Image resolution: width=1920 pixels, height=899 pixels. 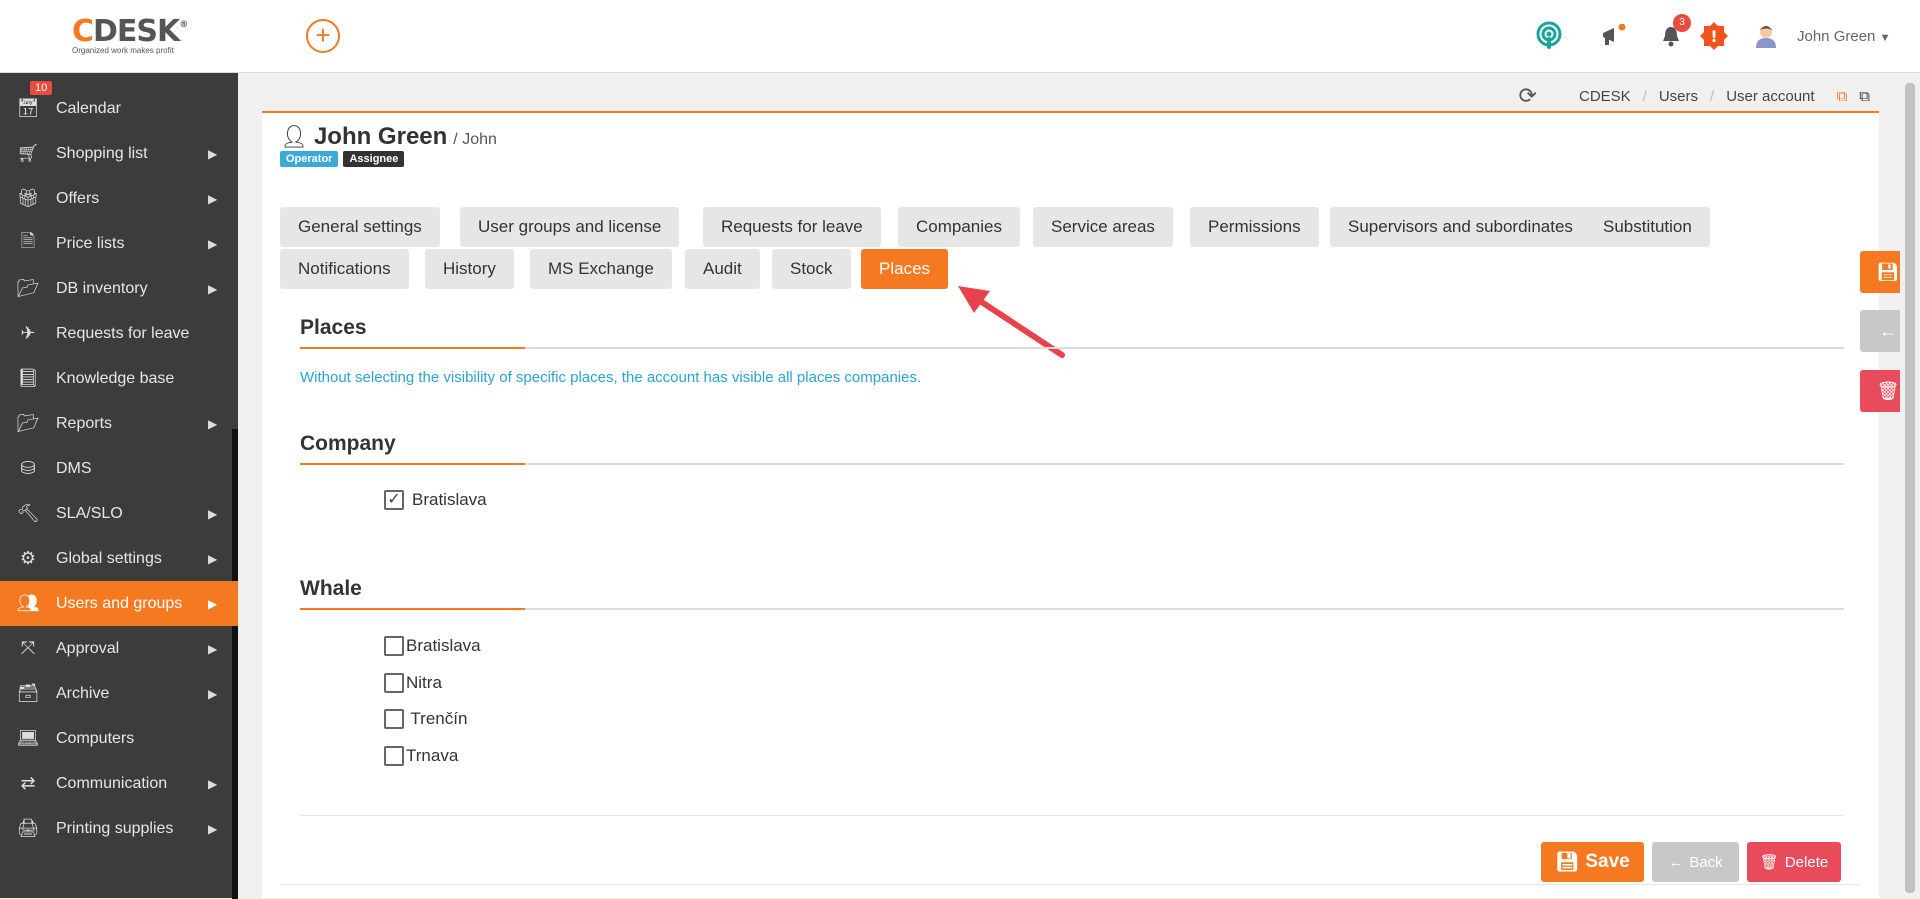 What do you see at coordinates (1072, 348) in the screenshot?
I see `places-divider` at bounding box center [1072, 348].